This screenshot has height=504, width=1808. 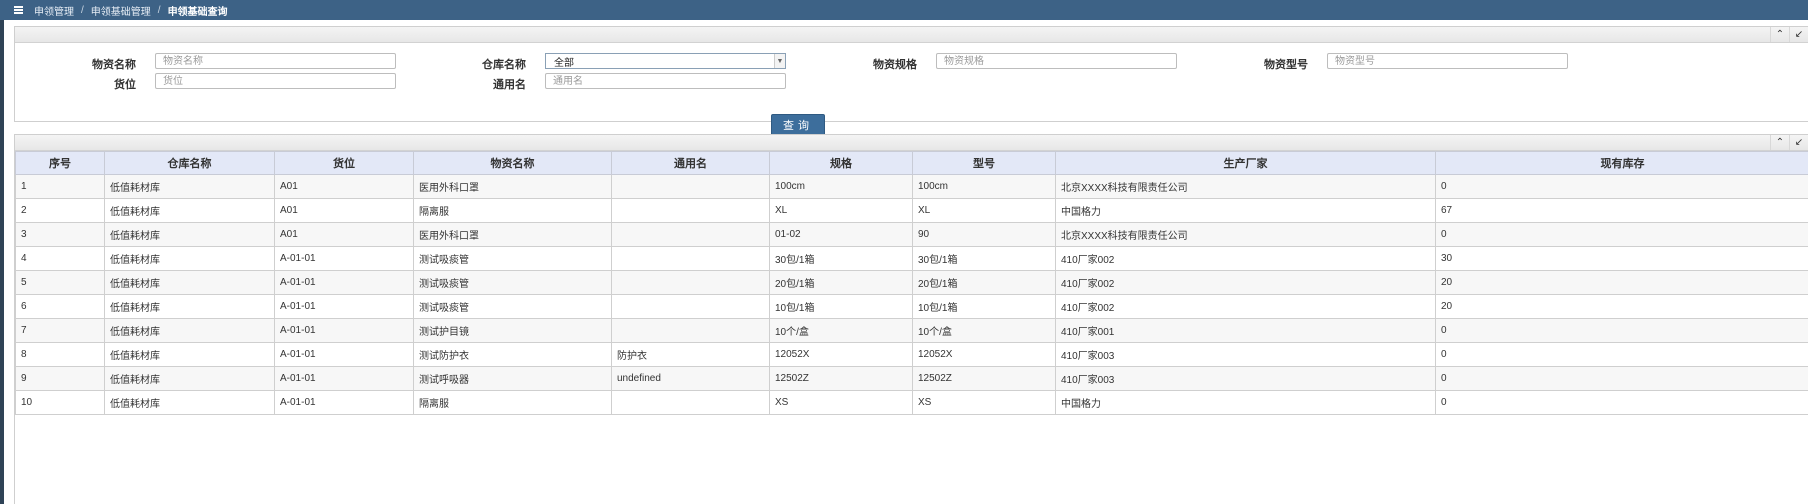 I want to click on result-panel-header: ⌃ ↙, so click(x=911, y=143).